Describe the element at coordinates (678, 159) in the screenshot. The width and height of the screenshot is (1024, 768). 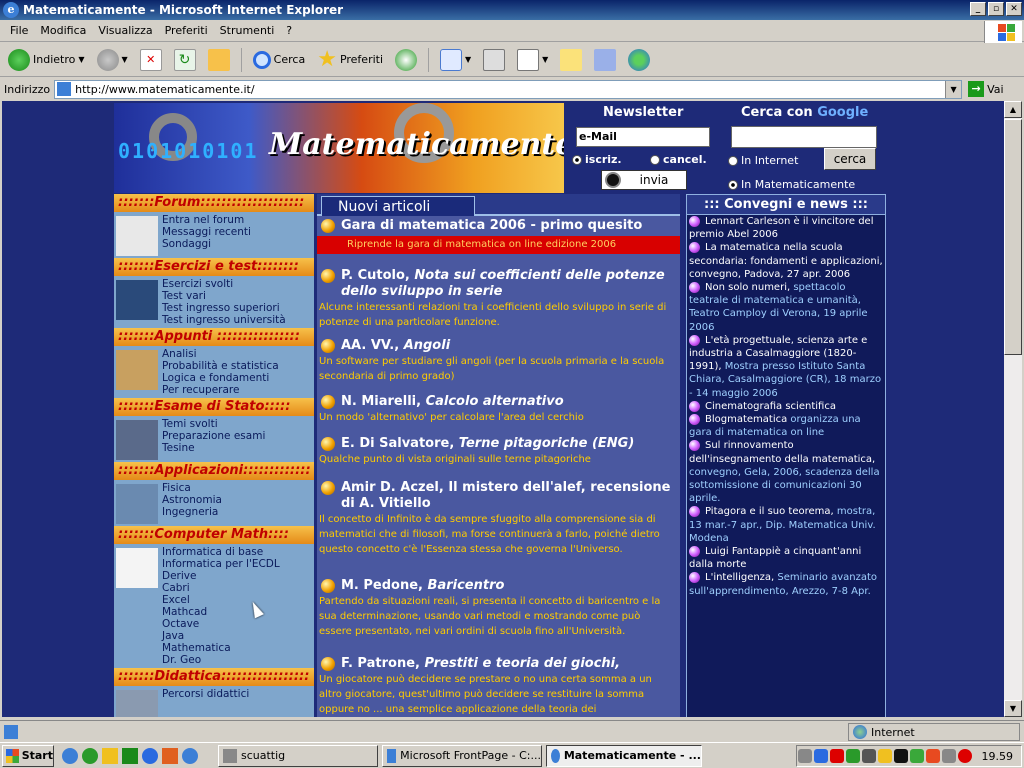
I see `cancel-radio: cancel.` at that location.